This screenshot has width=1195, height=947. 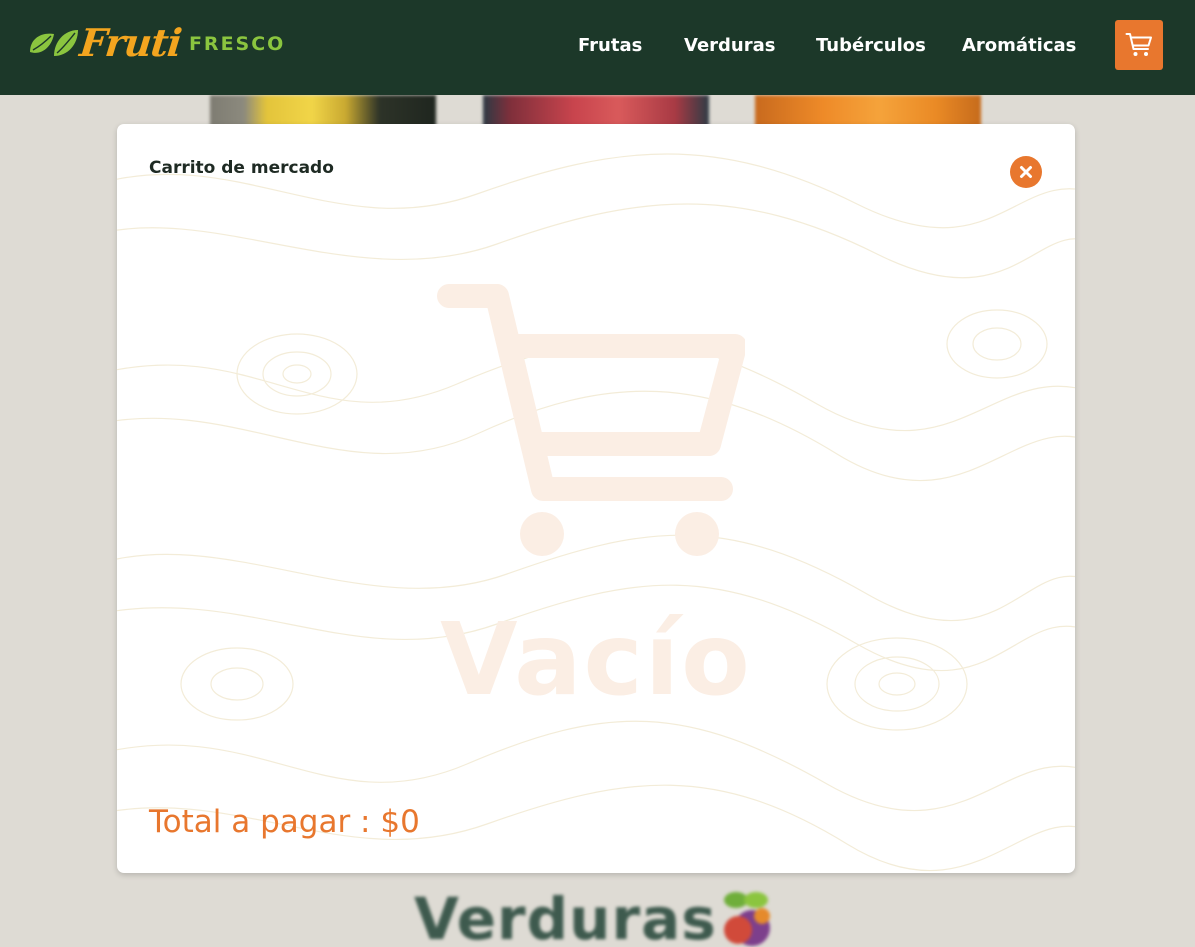 What do you see at coordinates (591, 420) in the screenshot?
I see `empty-cart-icon` at bounding box center [591, 420].